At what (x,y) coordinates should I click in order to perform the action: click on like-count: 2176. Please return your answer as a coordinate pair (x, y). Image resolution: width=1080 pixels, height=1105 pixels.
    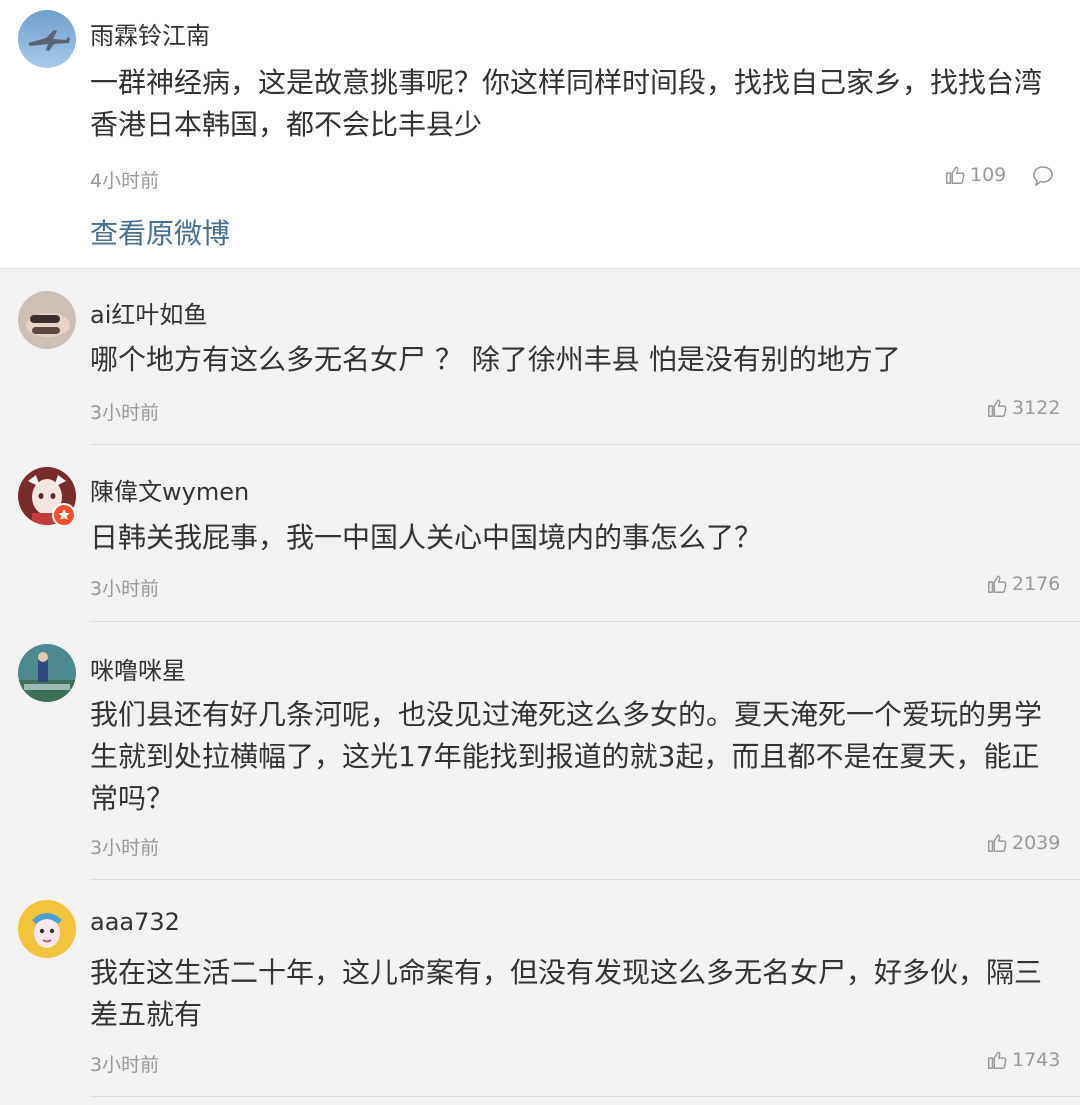
    Looking at the image, I should click on (1036, 584).